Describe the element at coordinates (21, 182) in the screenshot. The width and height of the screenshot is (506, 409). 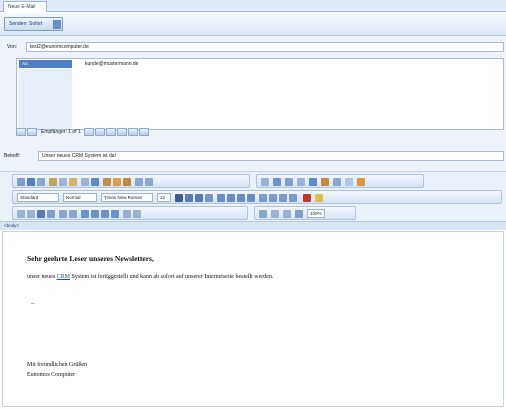
I see `new-icon` at that location.